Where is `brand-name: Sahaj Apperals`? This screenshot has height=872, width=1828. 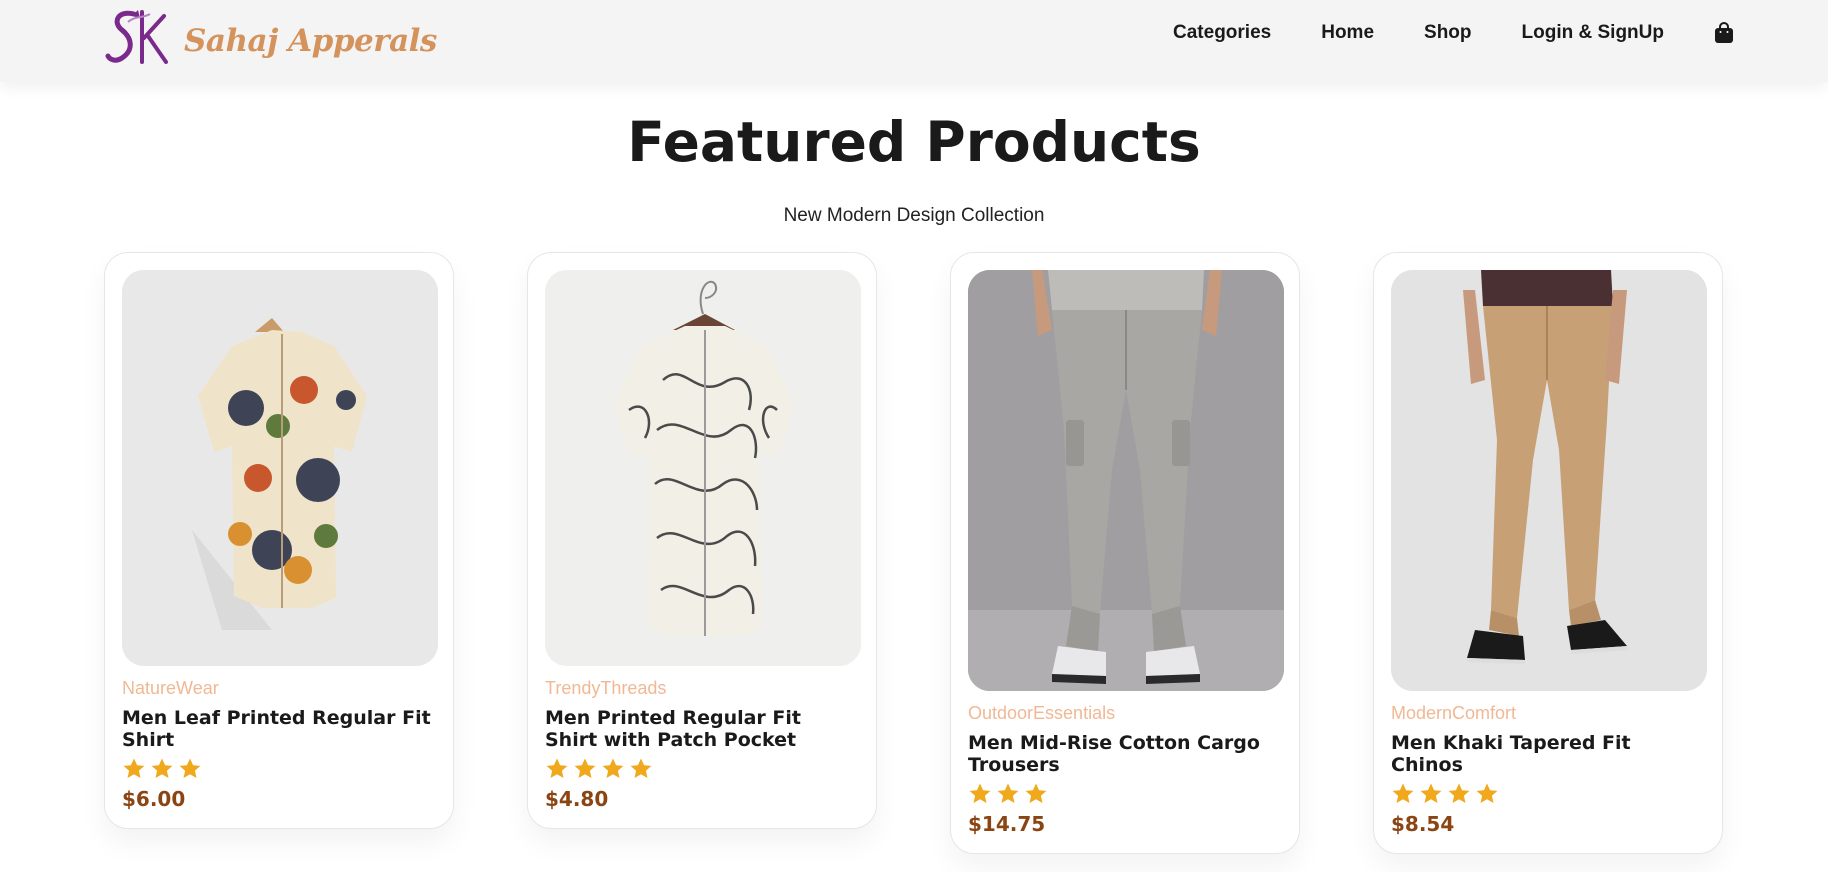
brand-name: Sahaj Apperals is located at coordinates (310, 41).